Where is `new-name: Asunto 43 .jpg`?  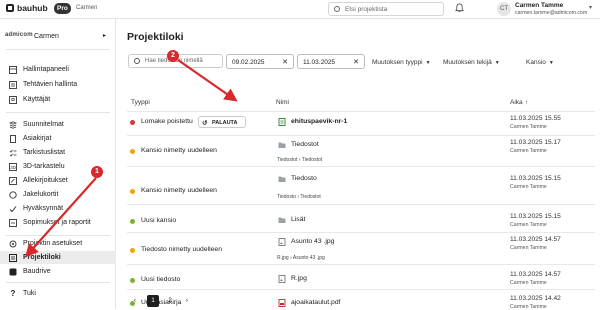
new-name: Asunto 43 .jpg is located at coordinates (308, 258).